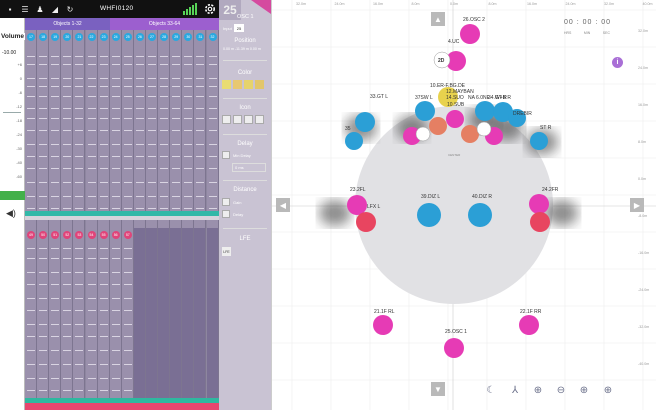 The width and height of the screenshot is (656, 410). I want to click on object-strip: 24, so click(115, 130).